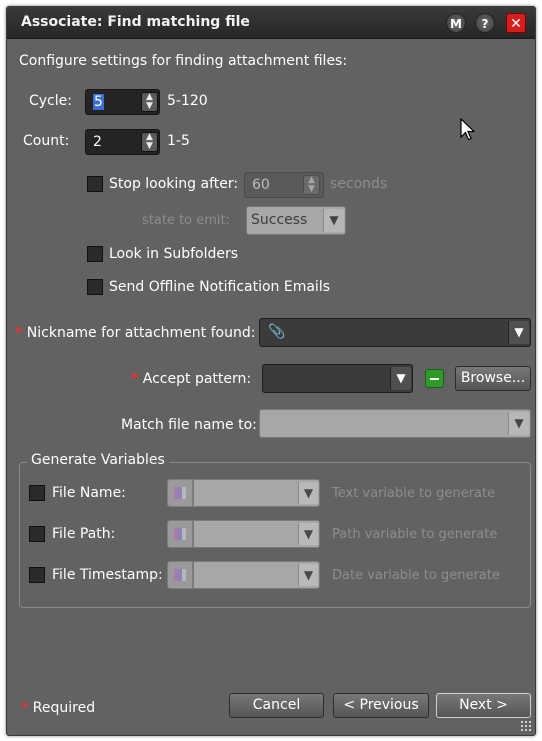 The width and height of the screenshot is (542, 741). What do you see at coordinates (141, 333) in the screenshot?
I see `nickname-label: Nickname for attachment found:` at bounding box center [141, 333].